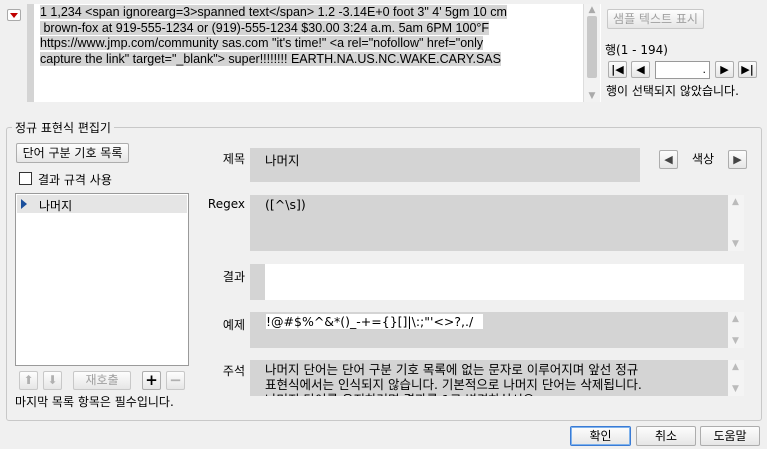 This screenshot has height=449, width=767. Describe the element at coordinates (736, 330) in the screenshot. I see `example-scrollbar: ▲ ▼` at that location.